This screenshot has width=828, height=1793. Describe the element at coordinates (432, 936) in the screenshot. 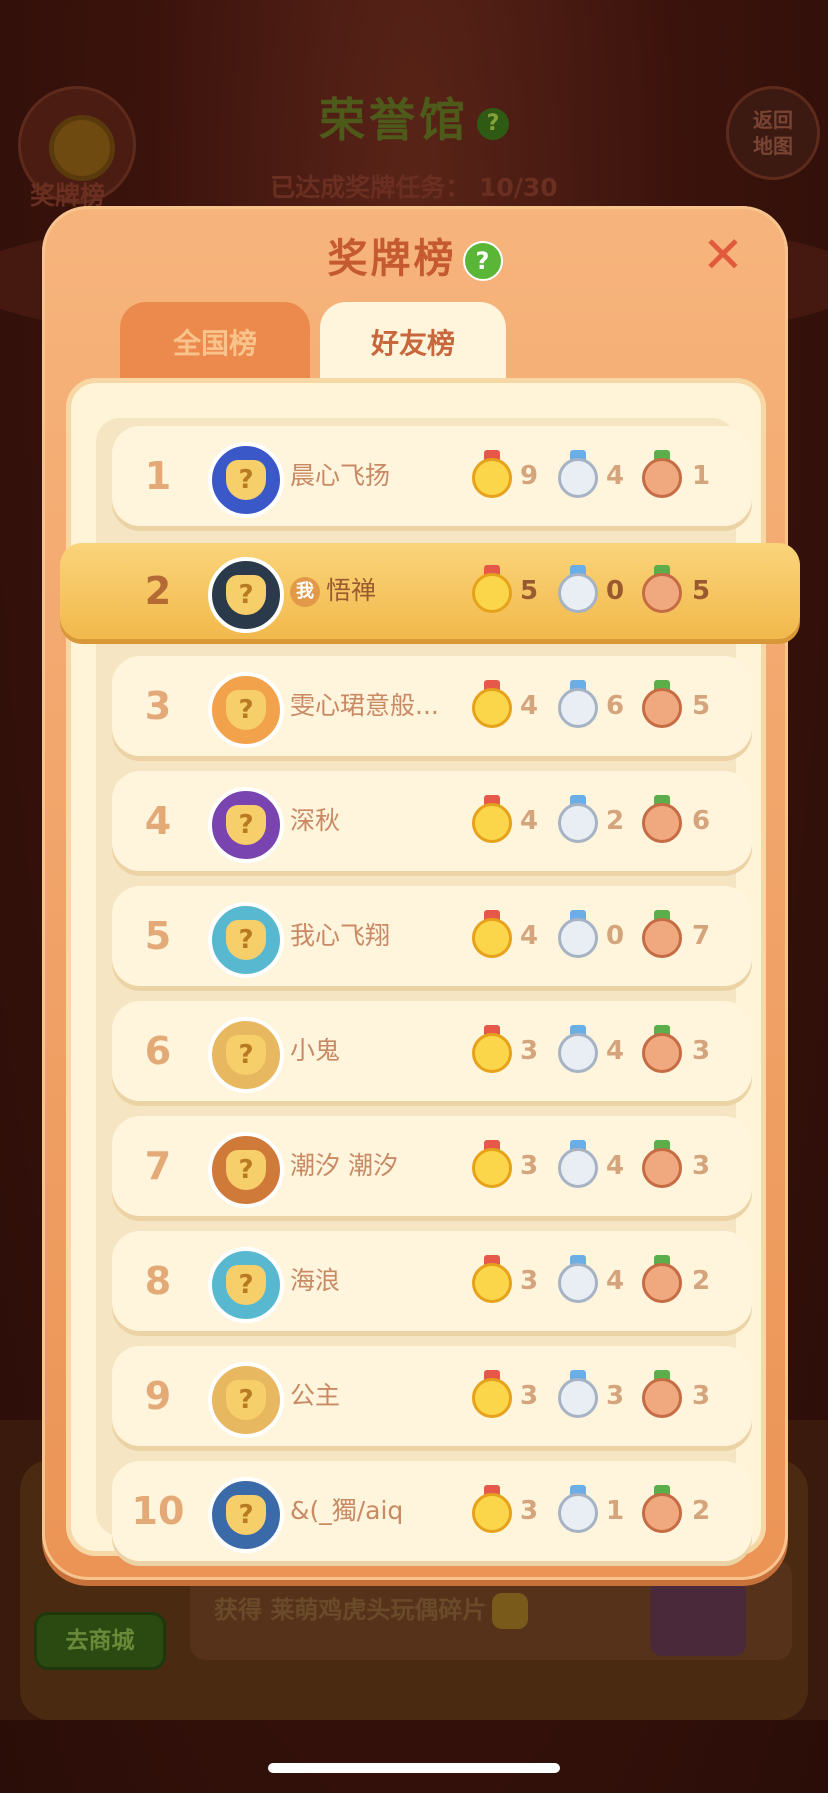

I see `leaderboard-row: 5? 我心飞翔 4 0 7` at that location.